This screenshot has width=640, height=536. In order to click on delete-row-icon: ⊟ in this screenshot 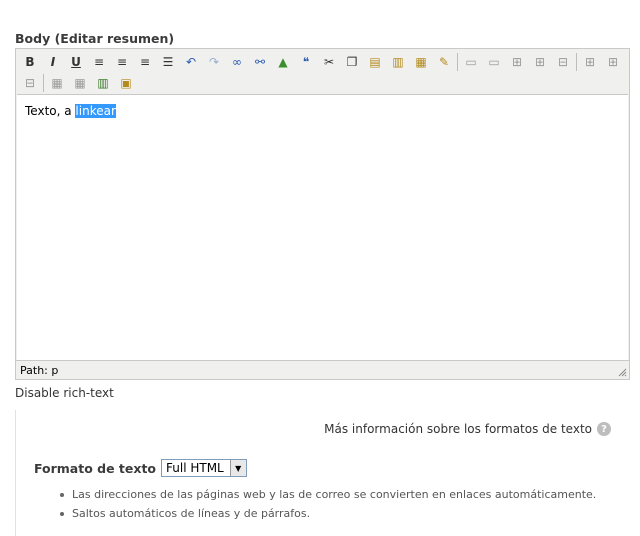, I will do `click(563, 62)`.